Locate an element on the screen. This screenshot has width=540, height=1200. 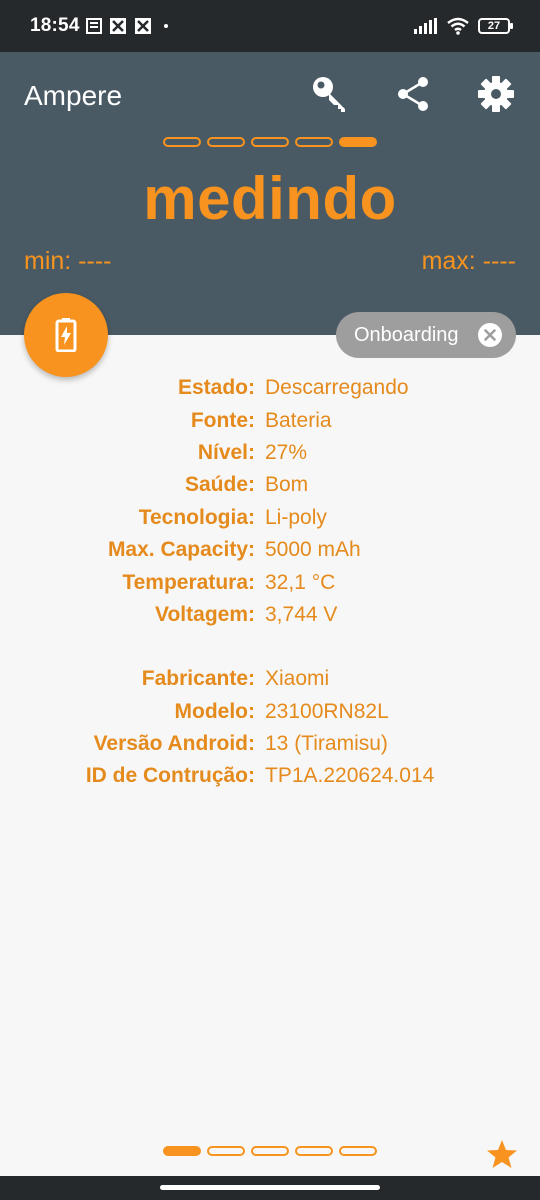
battery-charging-icon is located at coordinates (66, 335).